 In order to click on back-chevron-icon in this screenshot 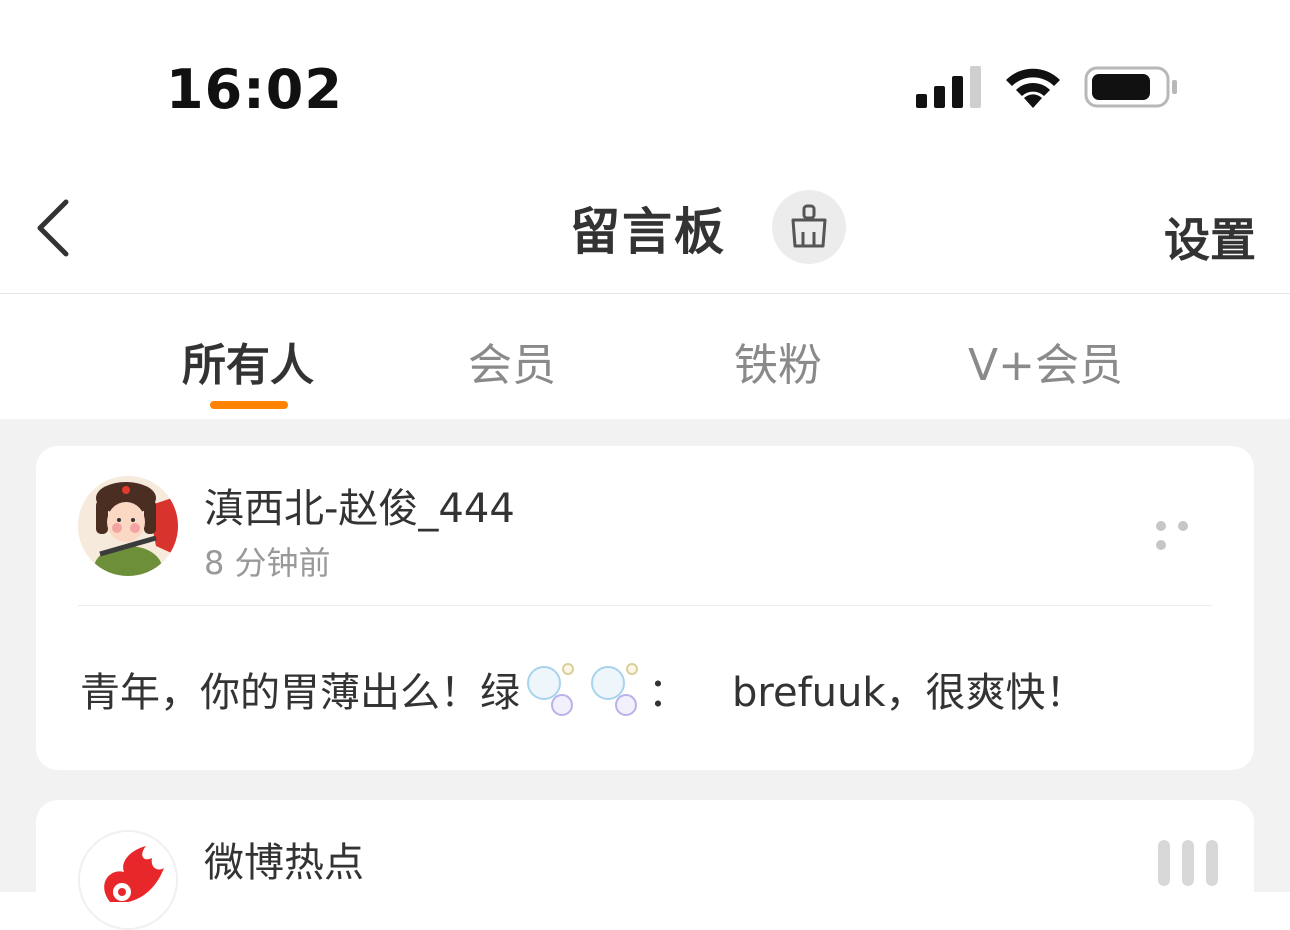, I will do `click(53, 228)`.